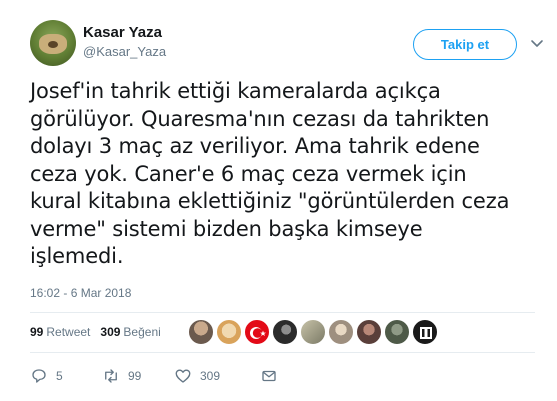 The image size is (557, 401). What do you see at coordinates (210, 376) in the screenshot?
I see `like-action-count: 309` at bounding box center [210, 376].